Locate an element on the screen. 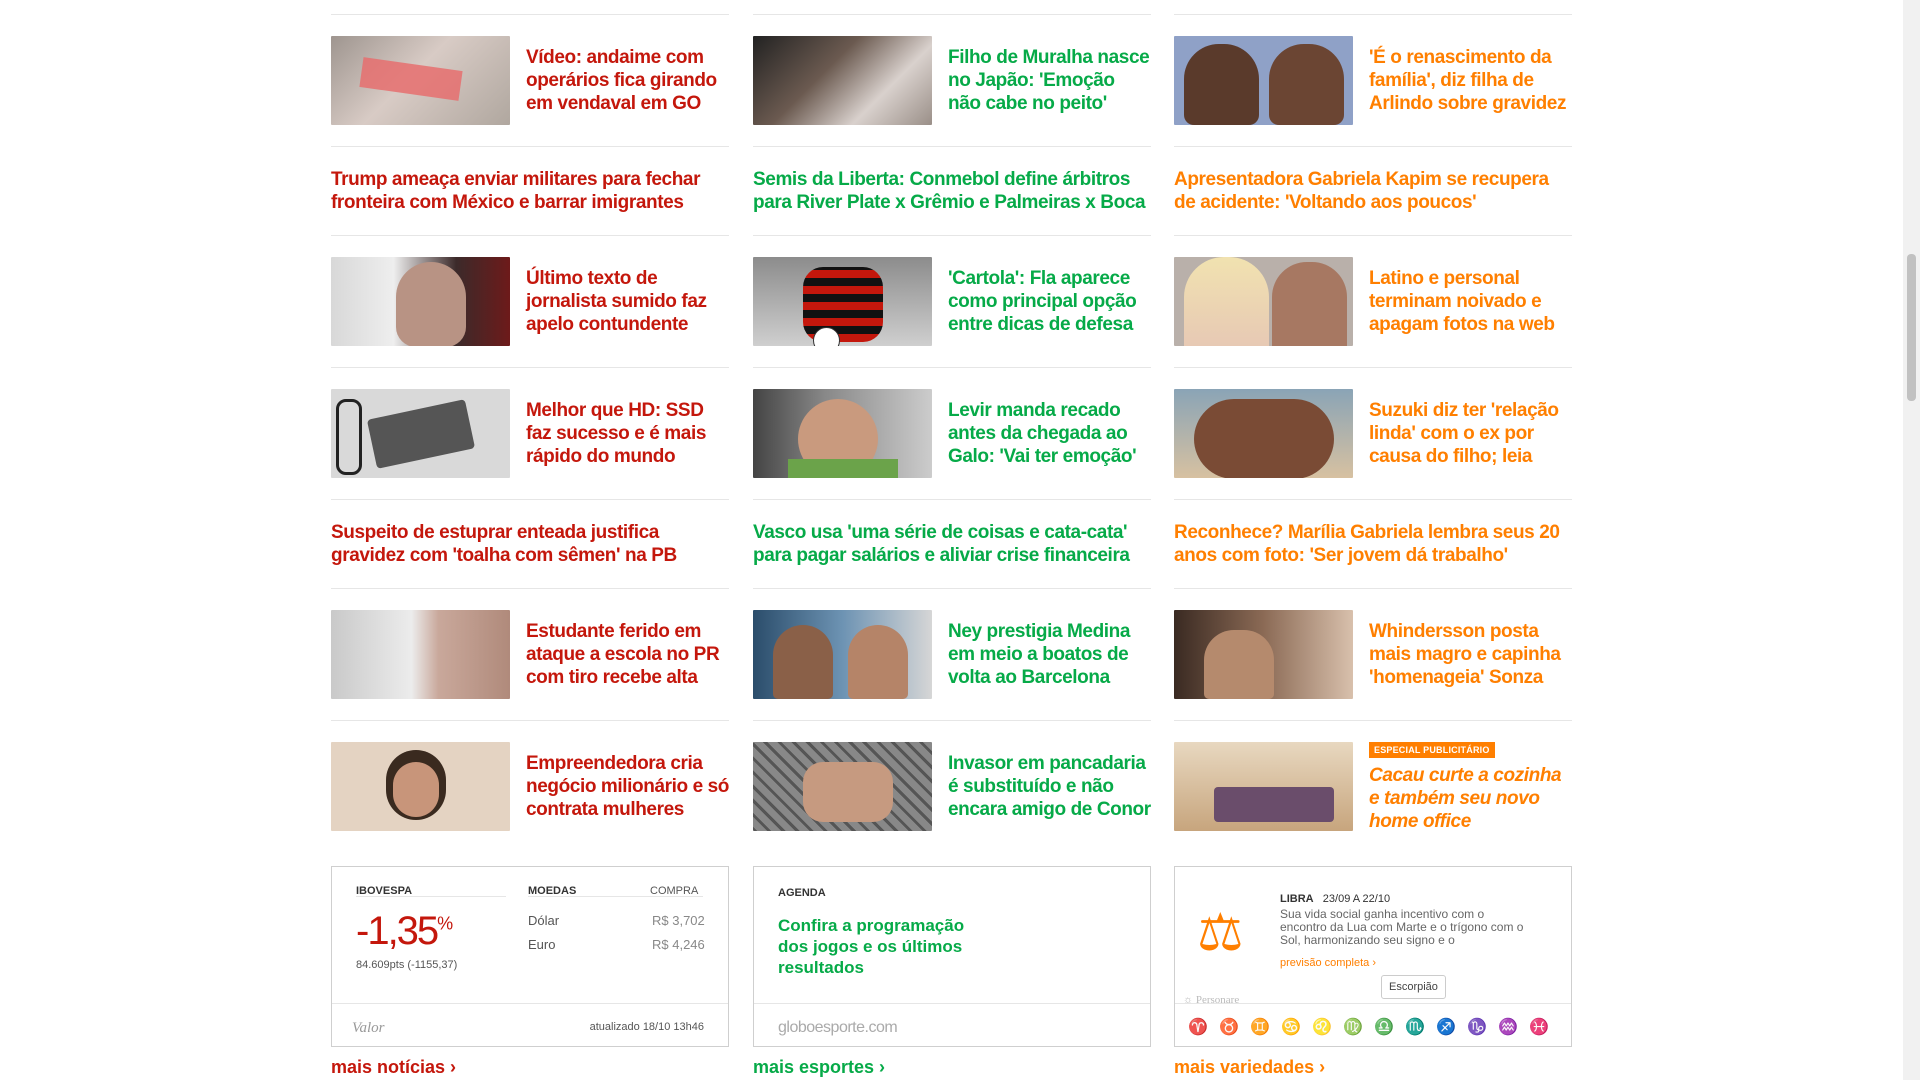  pisces-icon: ♓ is located at coordinates (1539, 1027).